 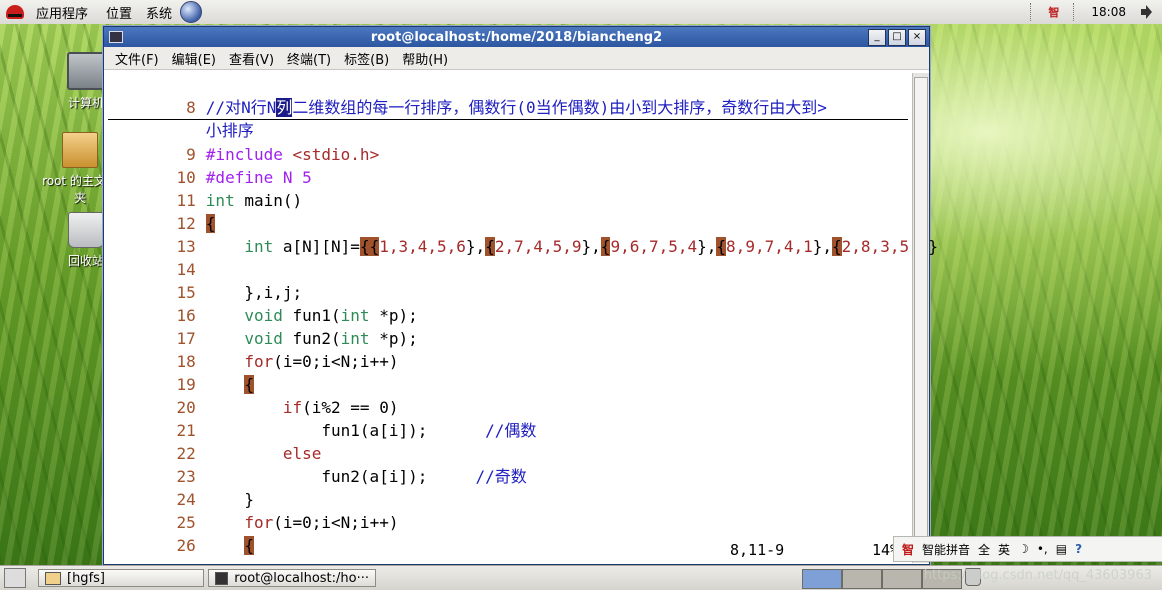 What do you see at coordinates (508, 142) in the screenshot?
I see `code-line: 9 #include <stdio.h>` at bounding box center [508, 142].